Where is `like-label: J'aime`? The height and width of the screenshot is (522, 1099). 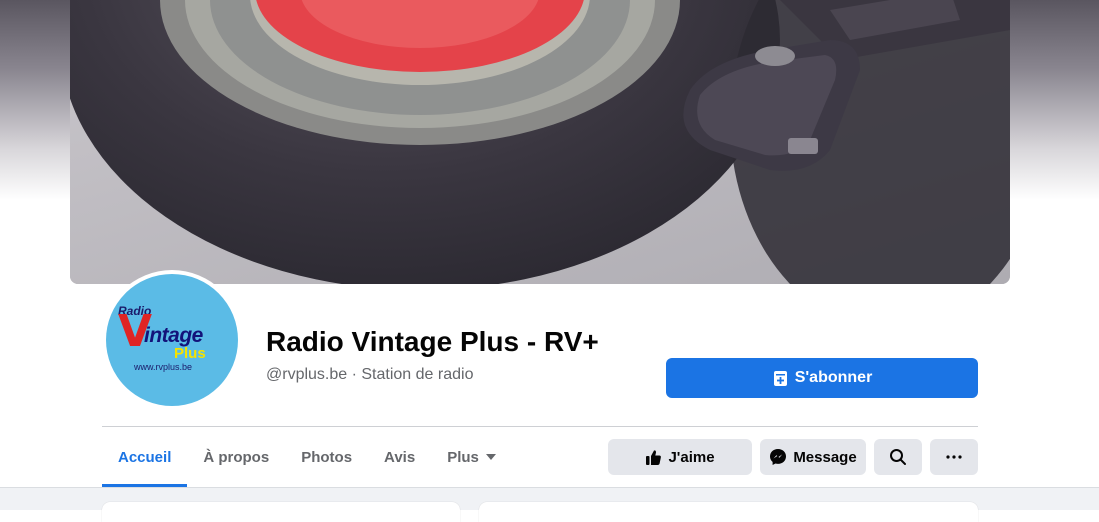
like-label: J'aime is located at coordinates (691, 457).